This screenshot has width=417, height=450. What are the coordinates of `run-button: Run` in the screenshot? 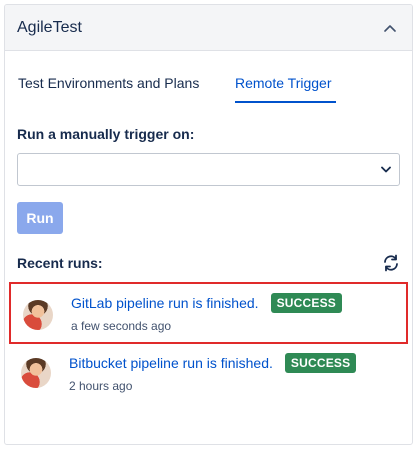 It's located at (40, 218).